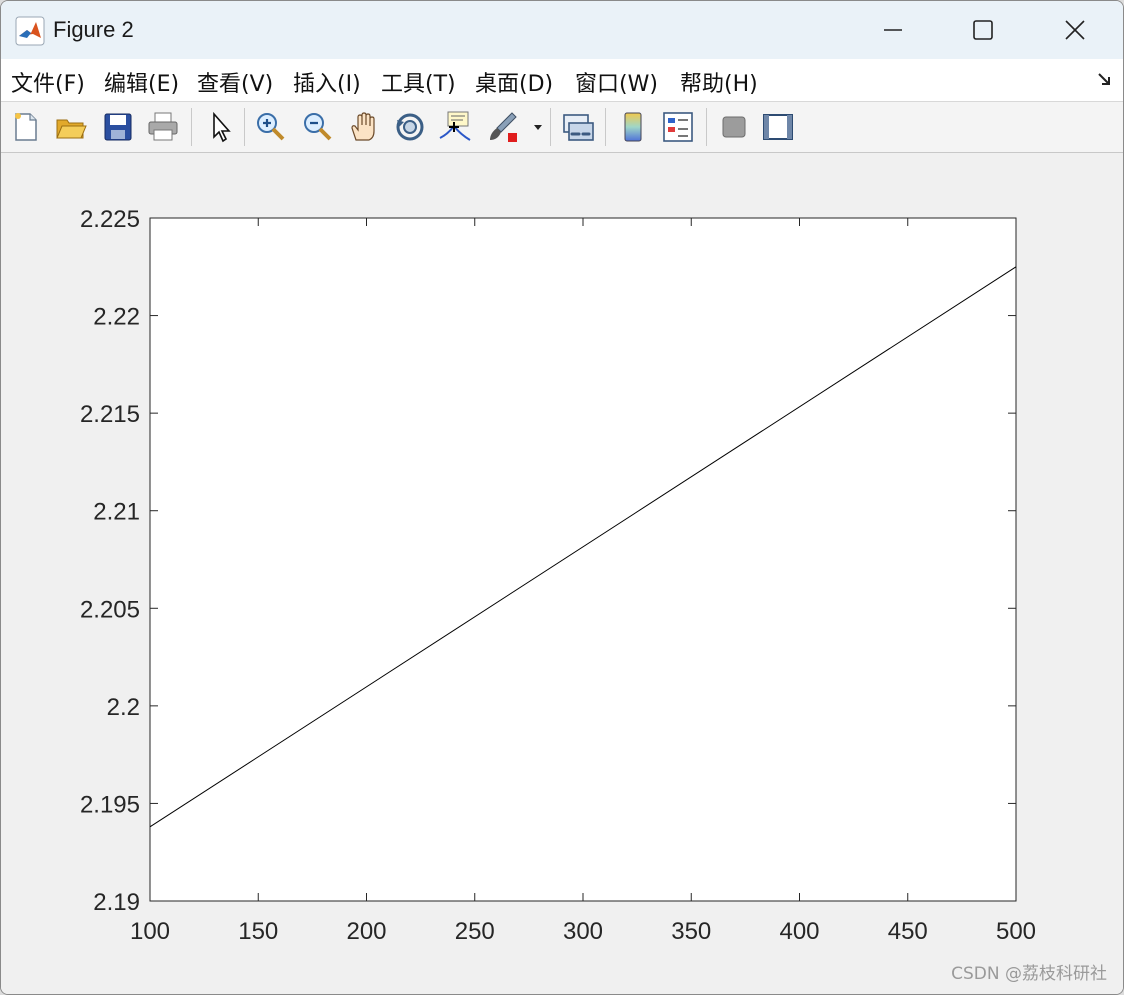  I want to click on hide-plot-tools-icon, so click(734, 127).